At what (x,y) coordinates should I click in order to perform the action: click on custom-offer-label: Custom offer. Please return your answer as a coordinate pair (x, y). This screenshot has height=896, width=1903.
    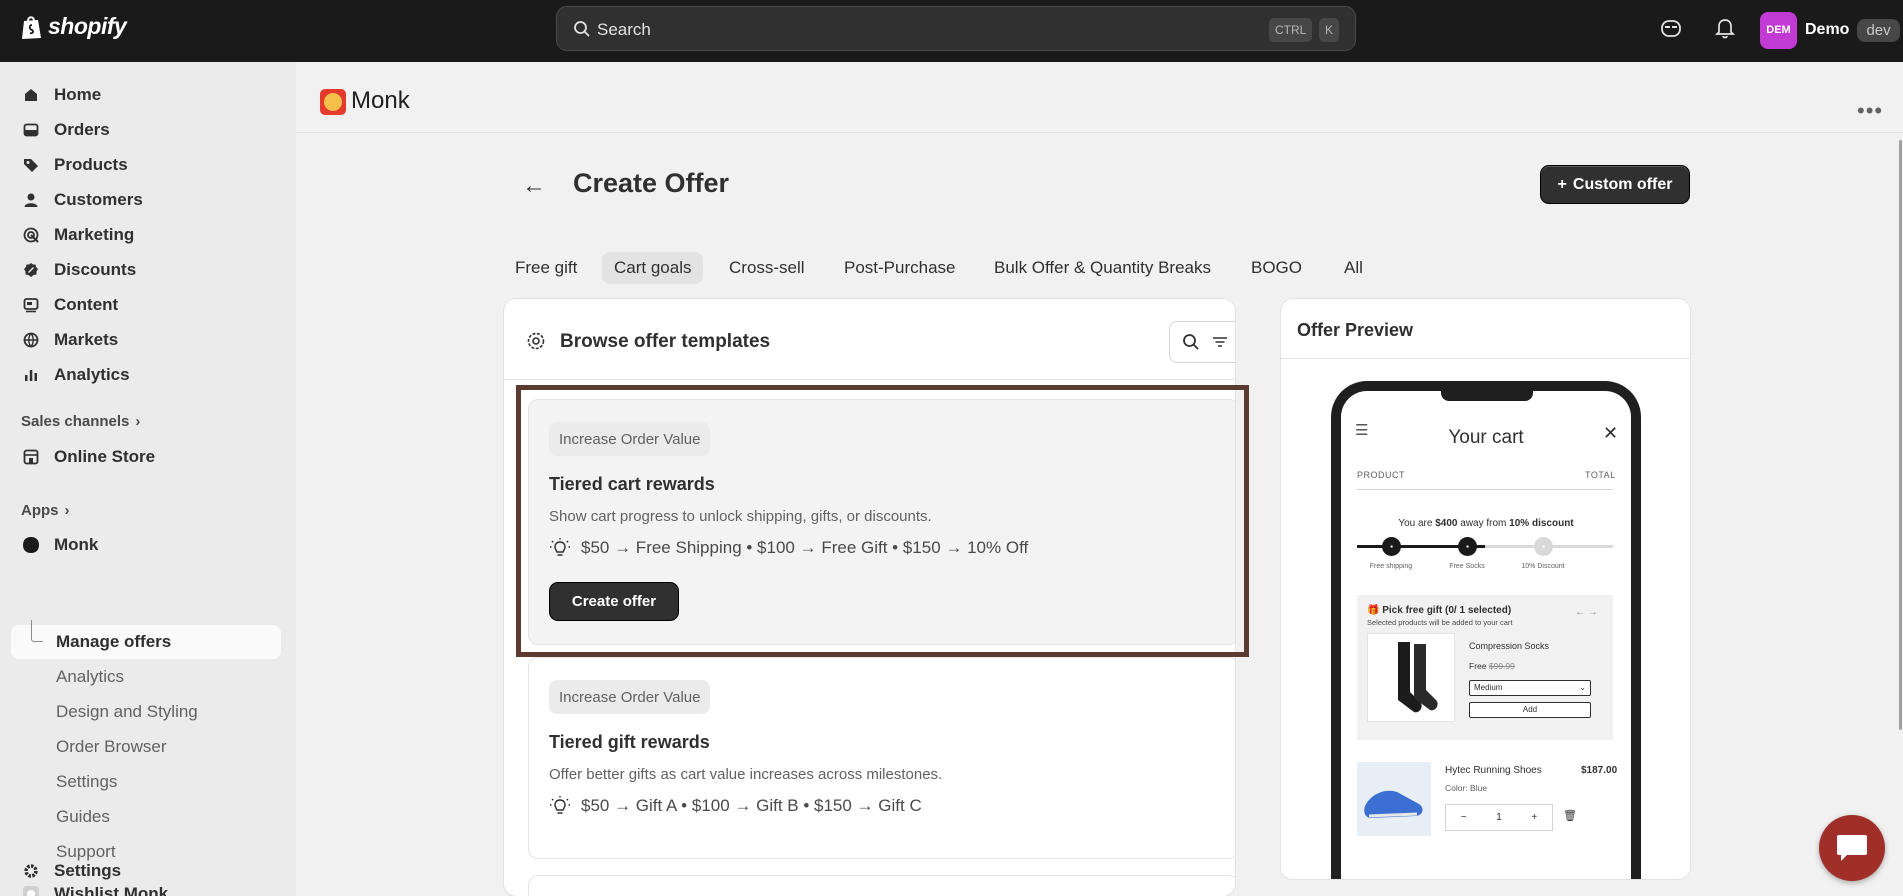
    Looking at the image, I should click on (1622, 184).